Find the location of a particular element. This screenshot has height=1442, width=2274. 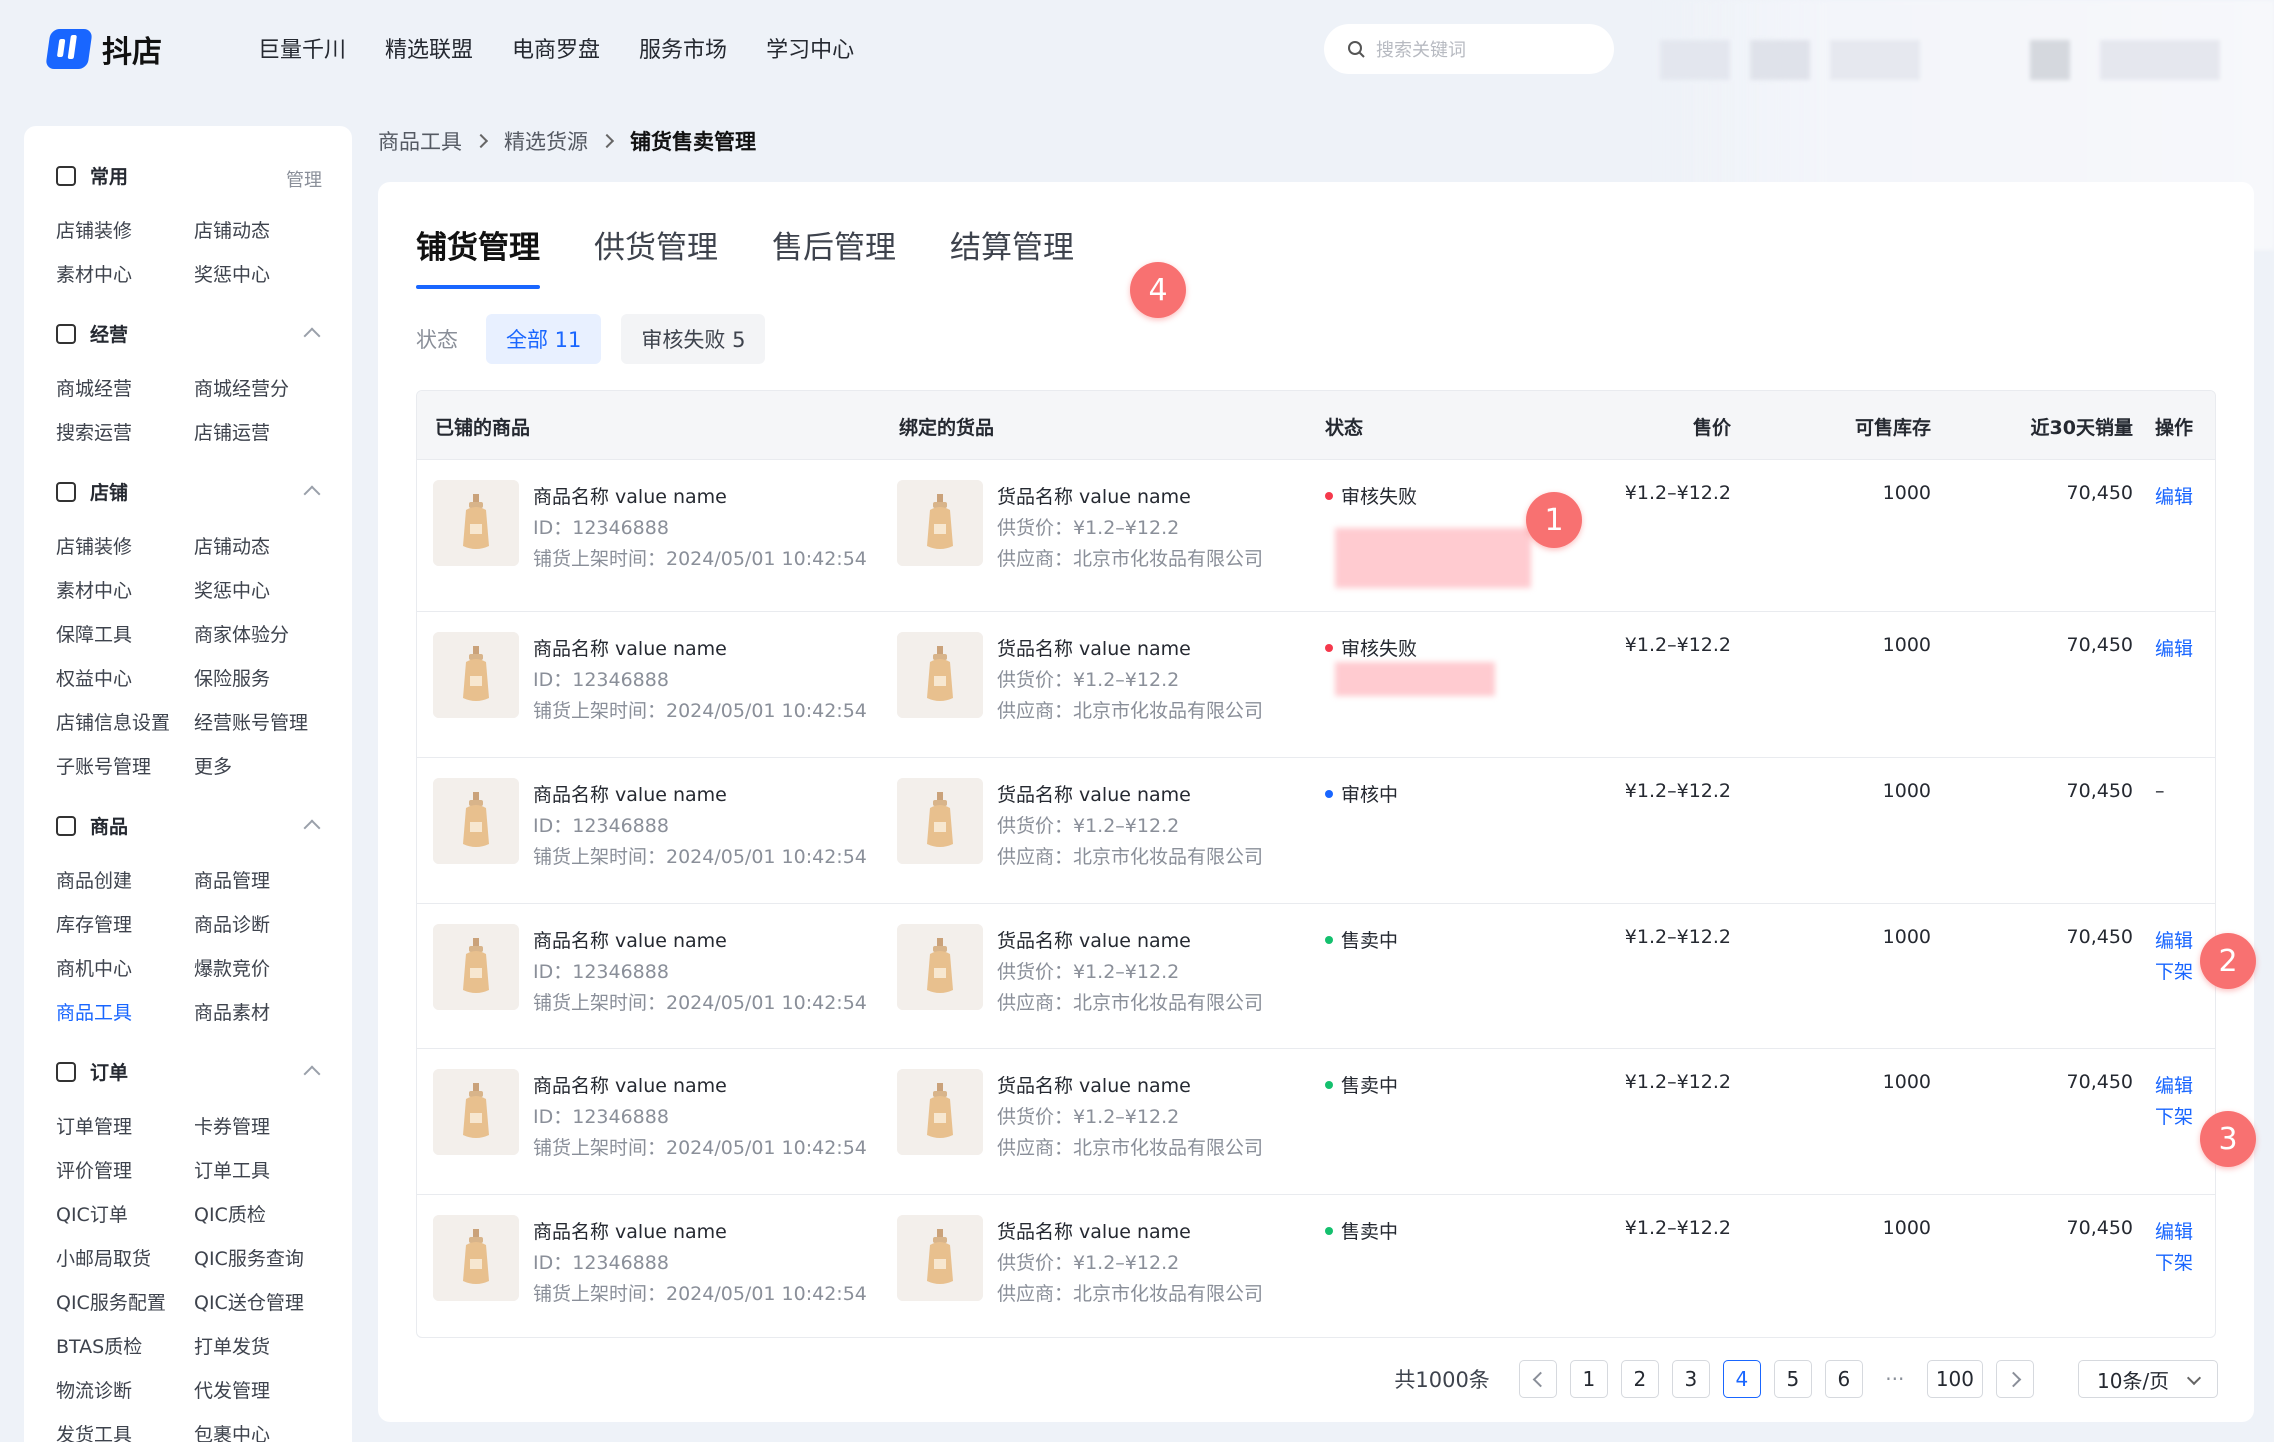

sidebar-section-title: 订单 is located at coordinates (92, 1071).